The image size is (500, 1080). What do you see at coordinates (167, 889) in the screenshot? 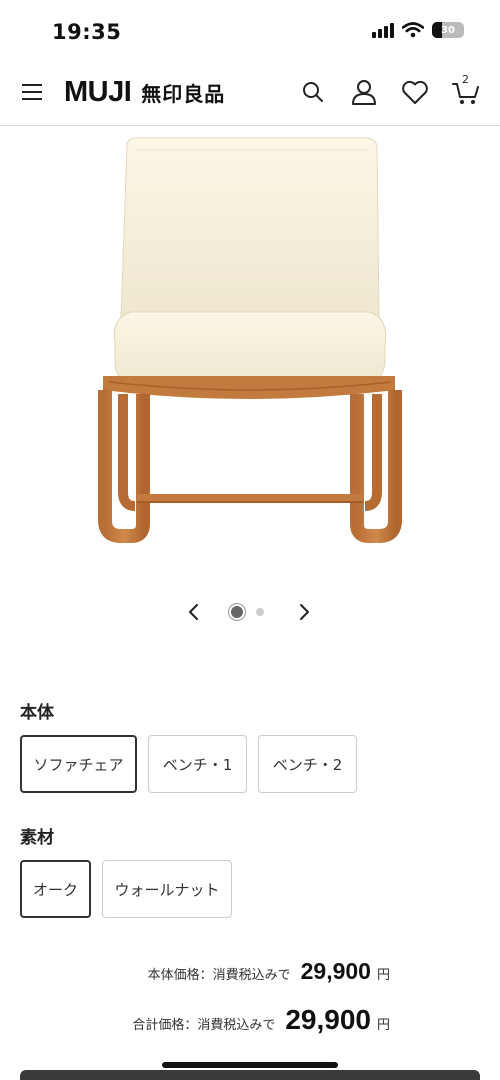
I see `option-walnut: ウォールナット` at bounding box center [167, 889].